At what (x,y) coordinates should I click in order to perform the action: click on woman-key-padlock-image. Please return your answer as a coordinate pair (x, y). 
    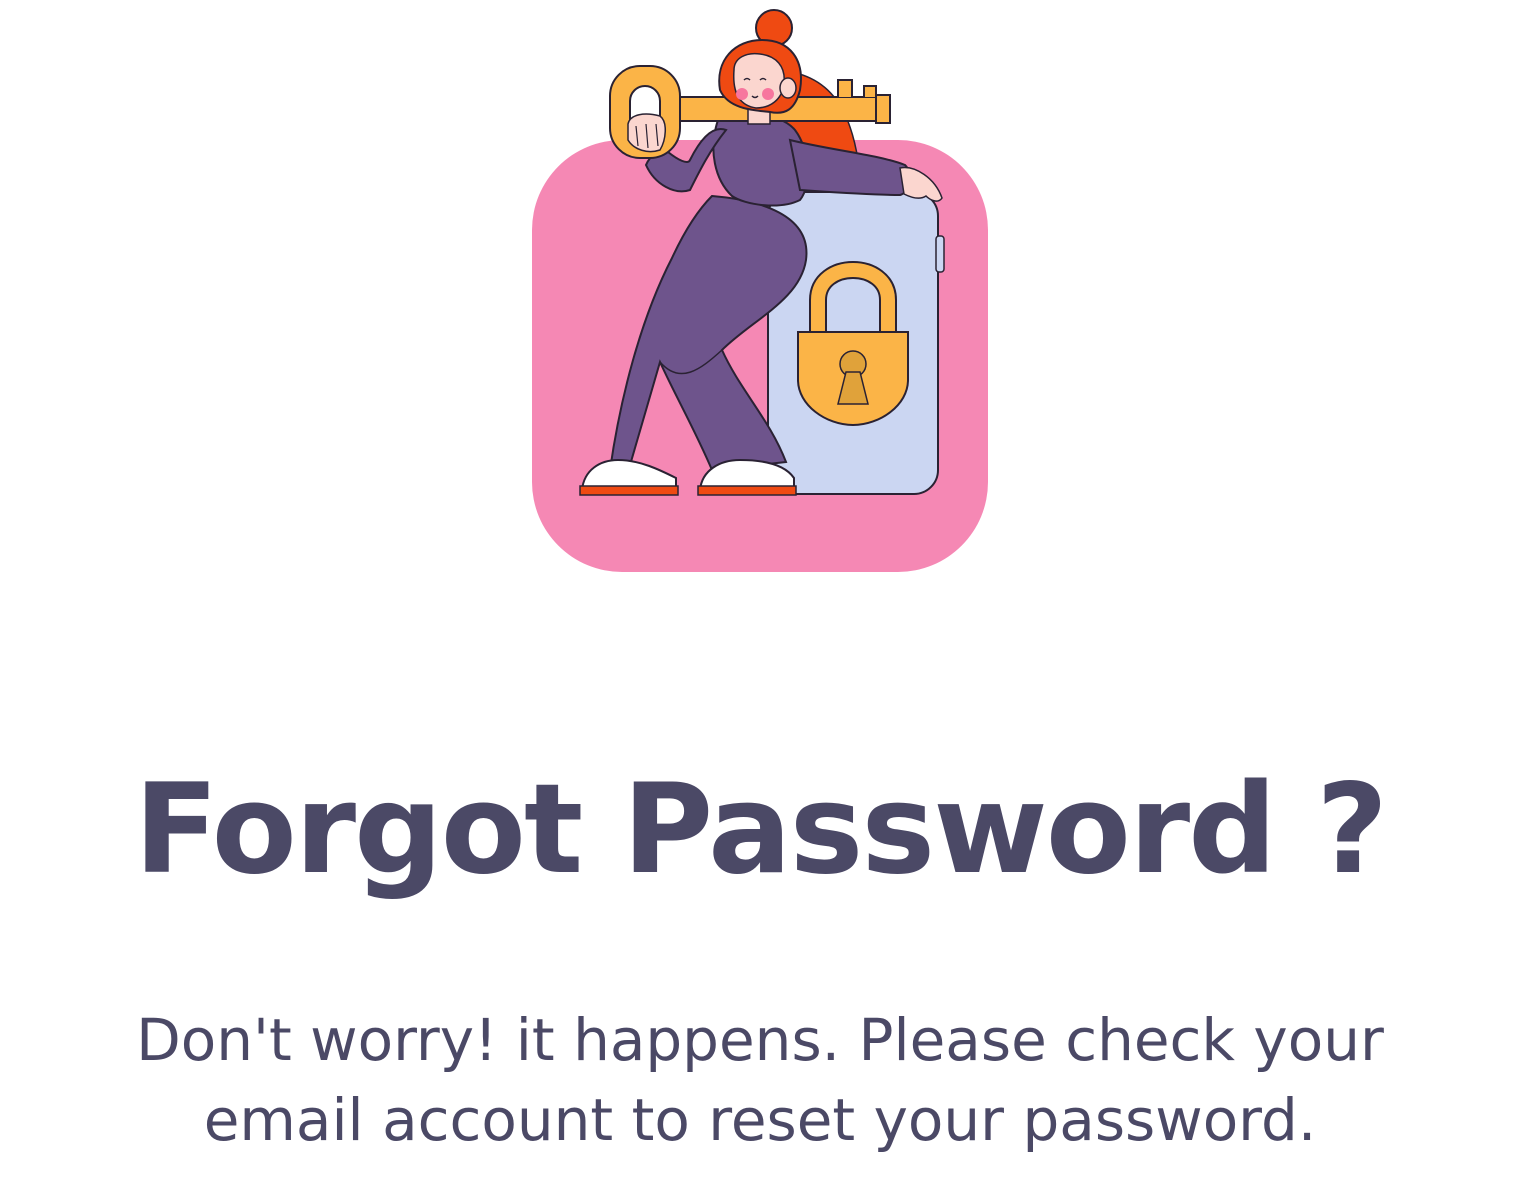
    Looking at the image, I should click on (760, 290).